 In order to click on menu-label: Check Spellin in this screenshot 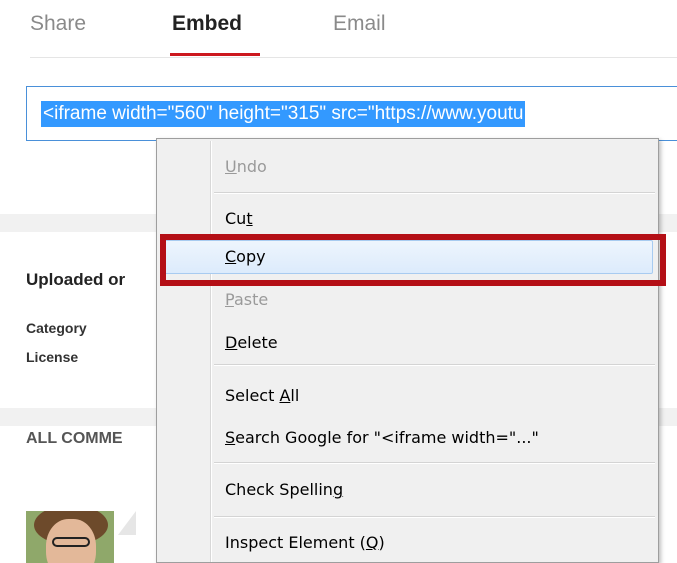, I will do `click(279, 489)`.